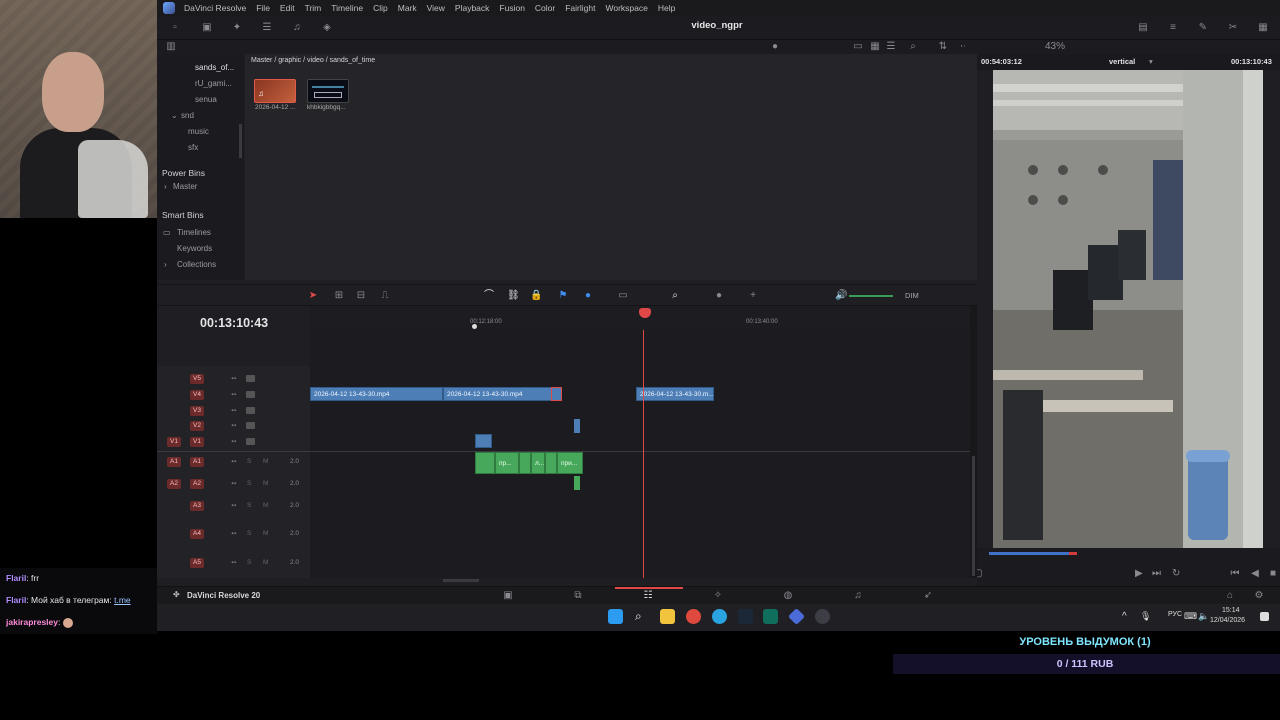 This screenshot has width=1280, height=720. Describe the element at coordinates (512, 8) in the screenshot. I see `menu-fusion: Fusion` at that location.